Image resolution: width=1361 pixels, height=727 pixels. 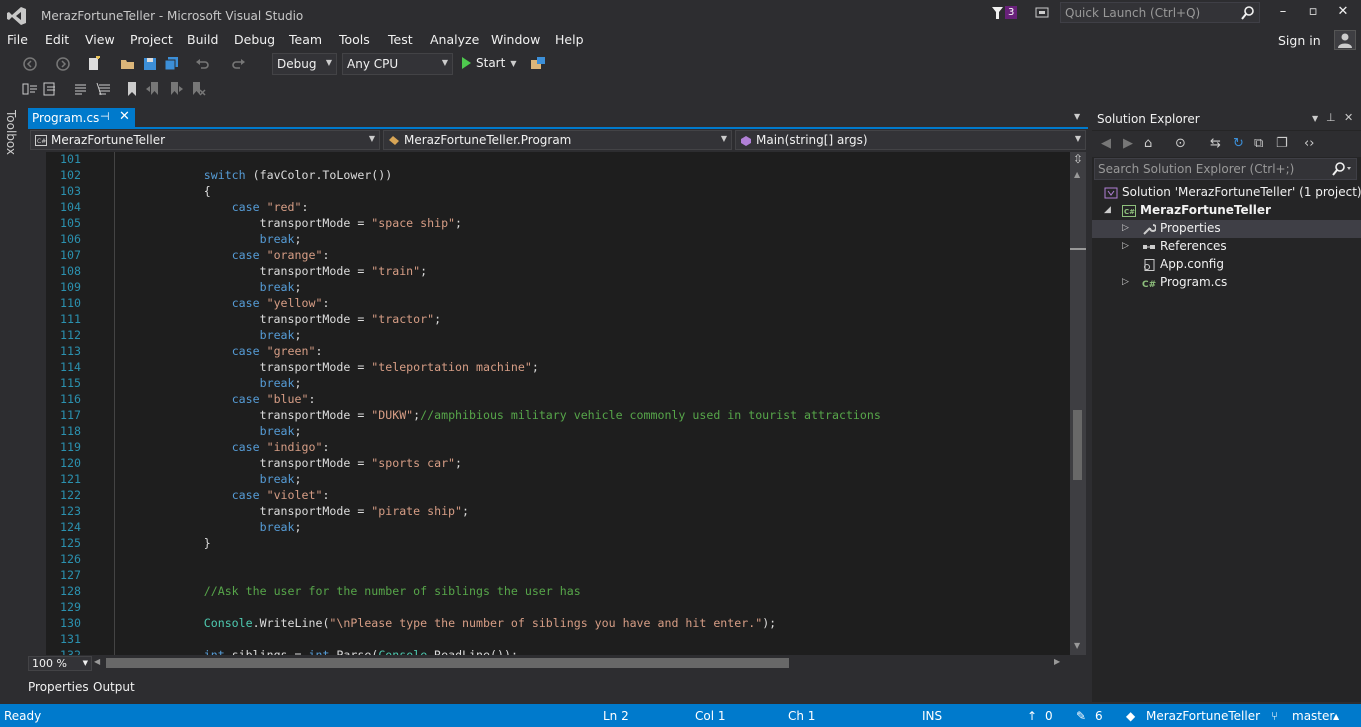 What do you see at coordinates (1049, 716) in the screenshot?
I see `status-push-count: 0` at bounding box center [1049, 716].